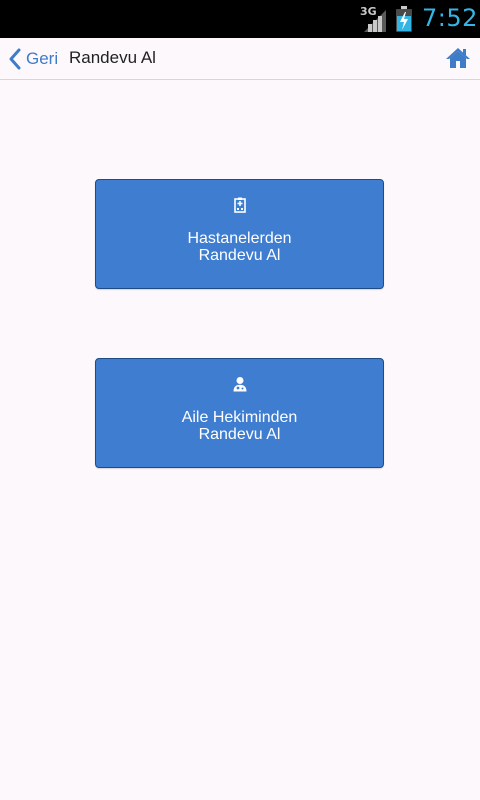 This screenshot has width=480, height=800. I want to click on page-title: Randevu Al, so click(112, 57).